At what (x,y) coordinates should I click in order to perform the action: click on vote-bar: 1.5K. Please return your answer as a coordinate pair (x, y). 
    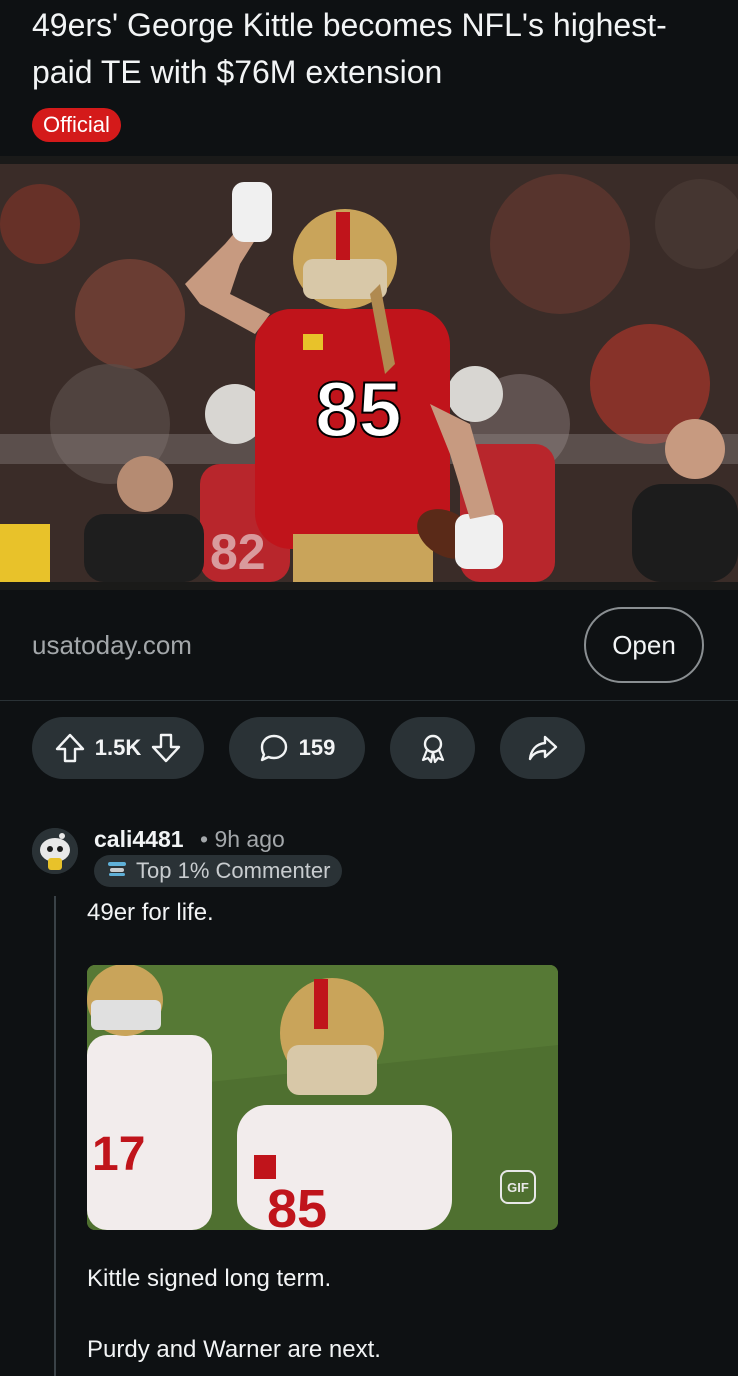
    Looking at the image, I should click on (118, 748).